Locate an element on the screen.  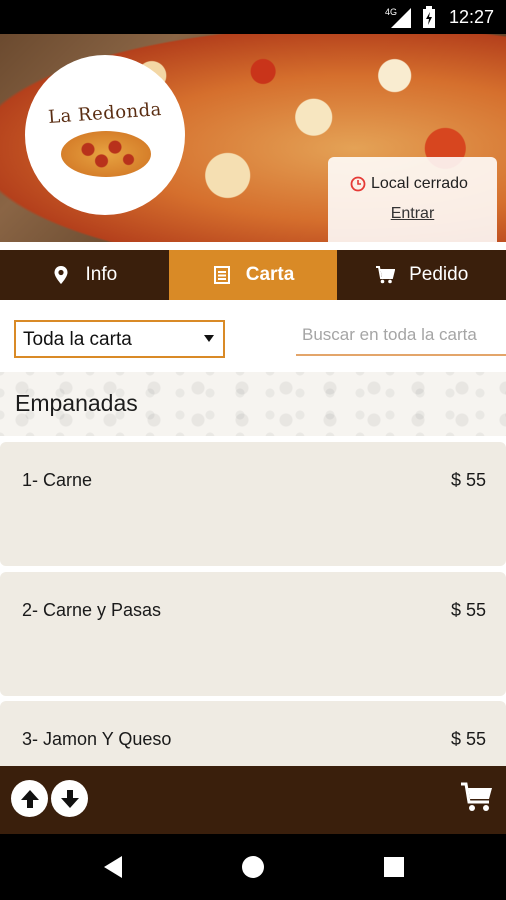
category-select: Toda la carta is located at coordinates (119, 339).